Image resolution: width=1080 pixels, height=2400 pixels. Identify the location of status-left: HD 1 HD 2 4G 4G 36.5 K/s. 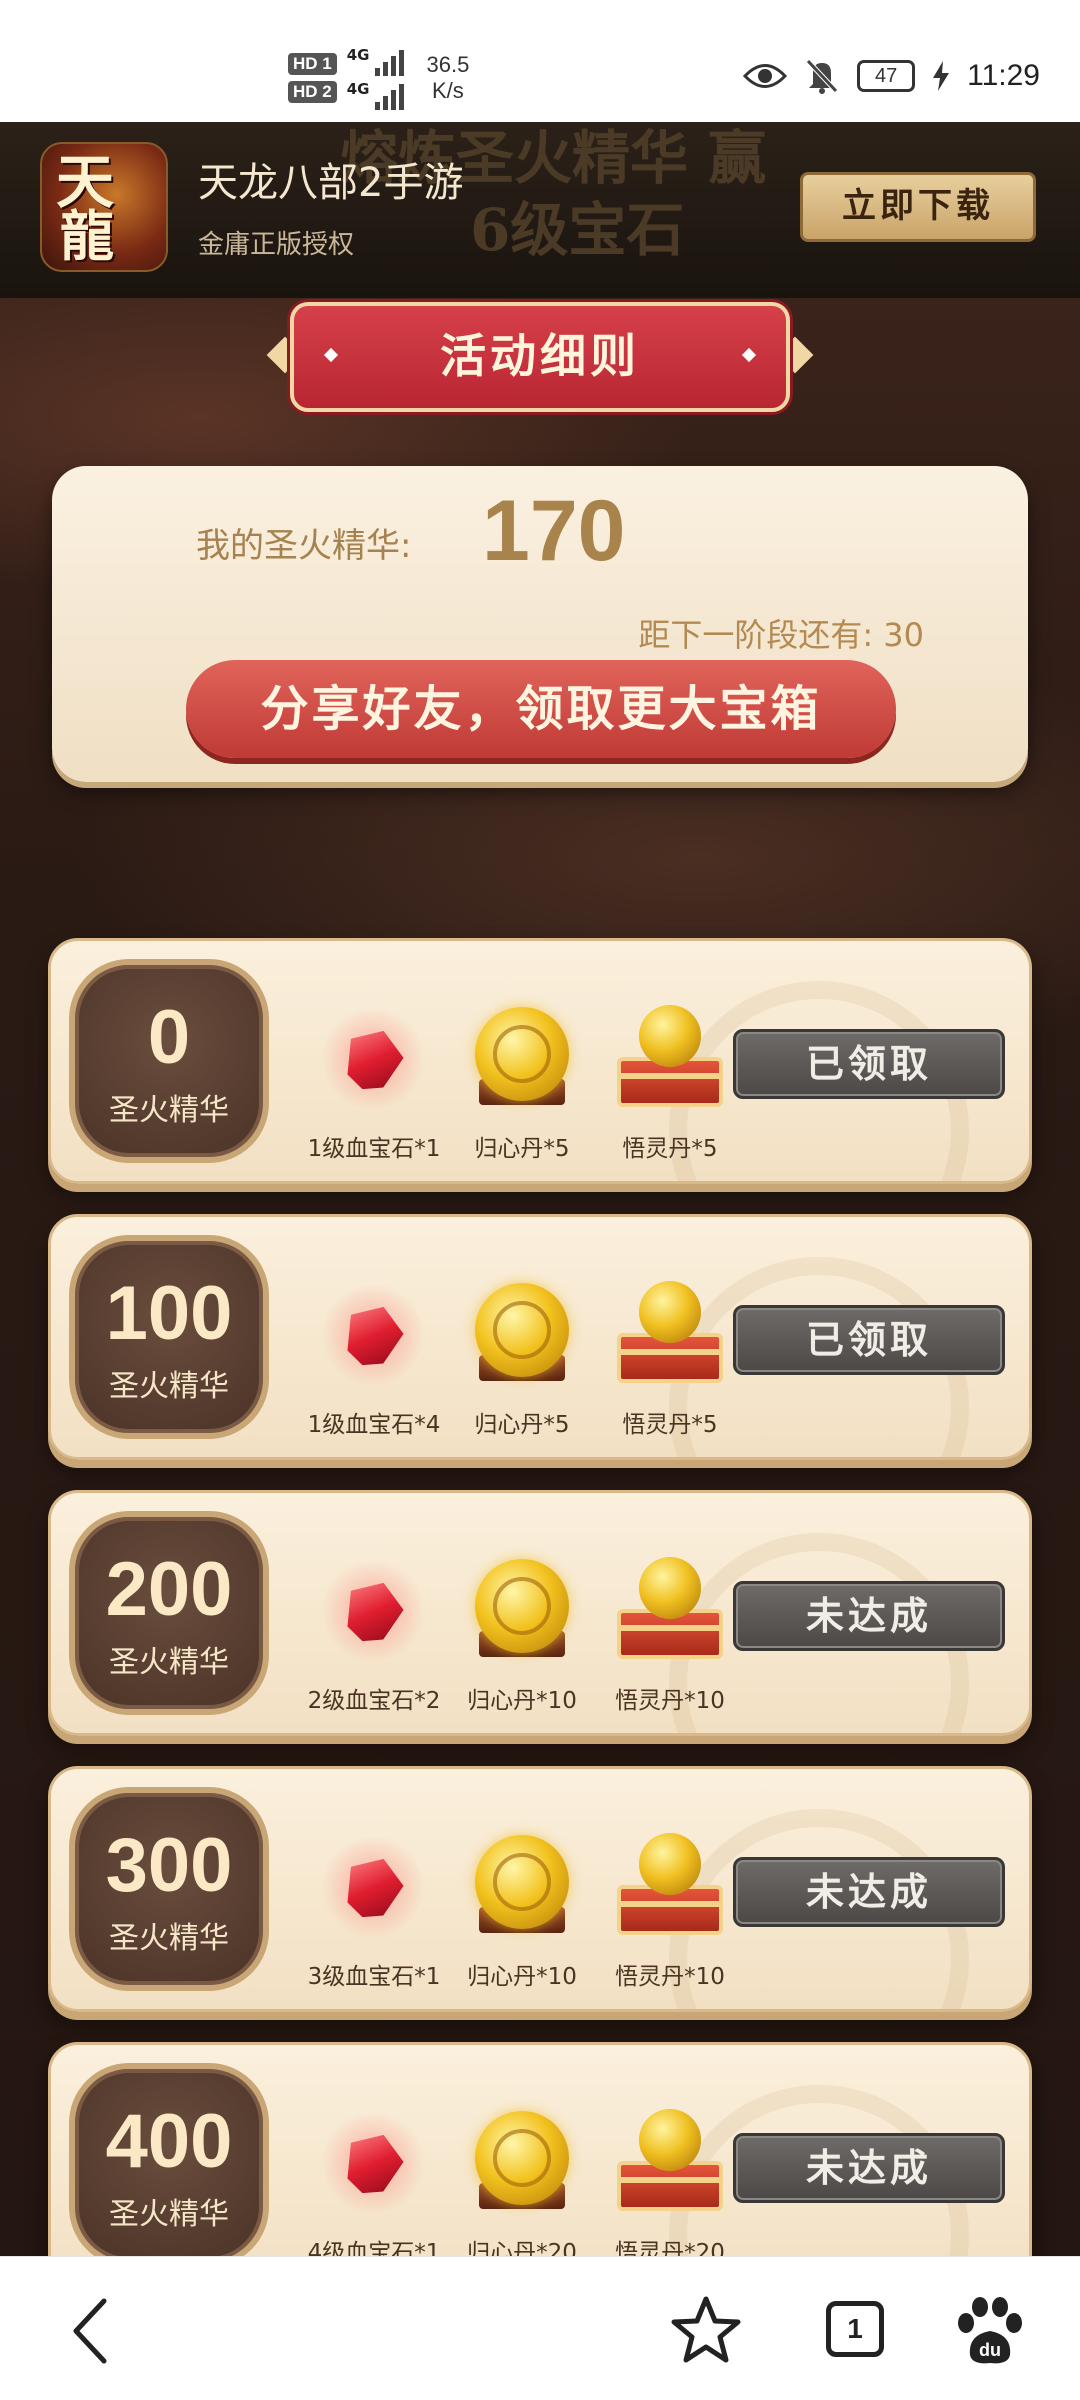
(378, 78).